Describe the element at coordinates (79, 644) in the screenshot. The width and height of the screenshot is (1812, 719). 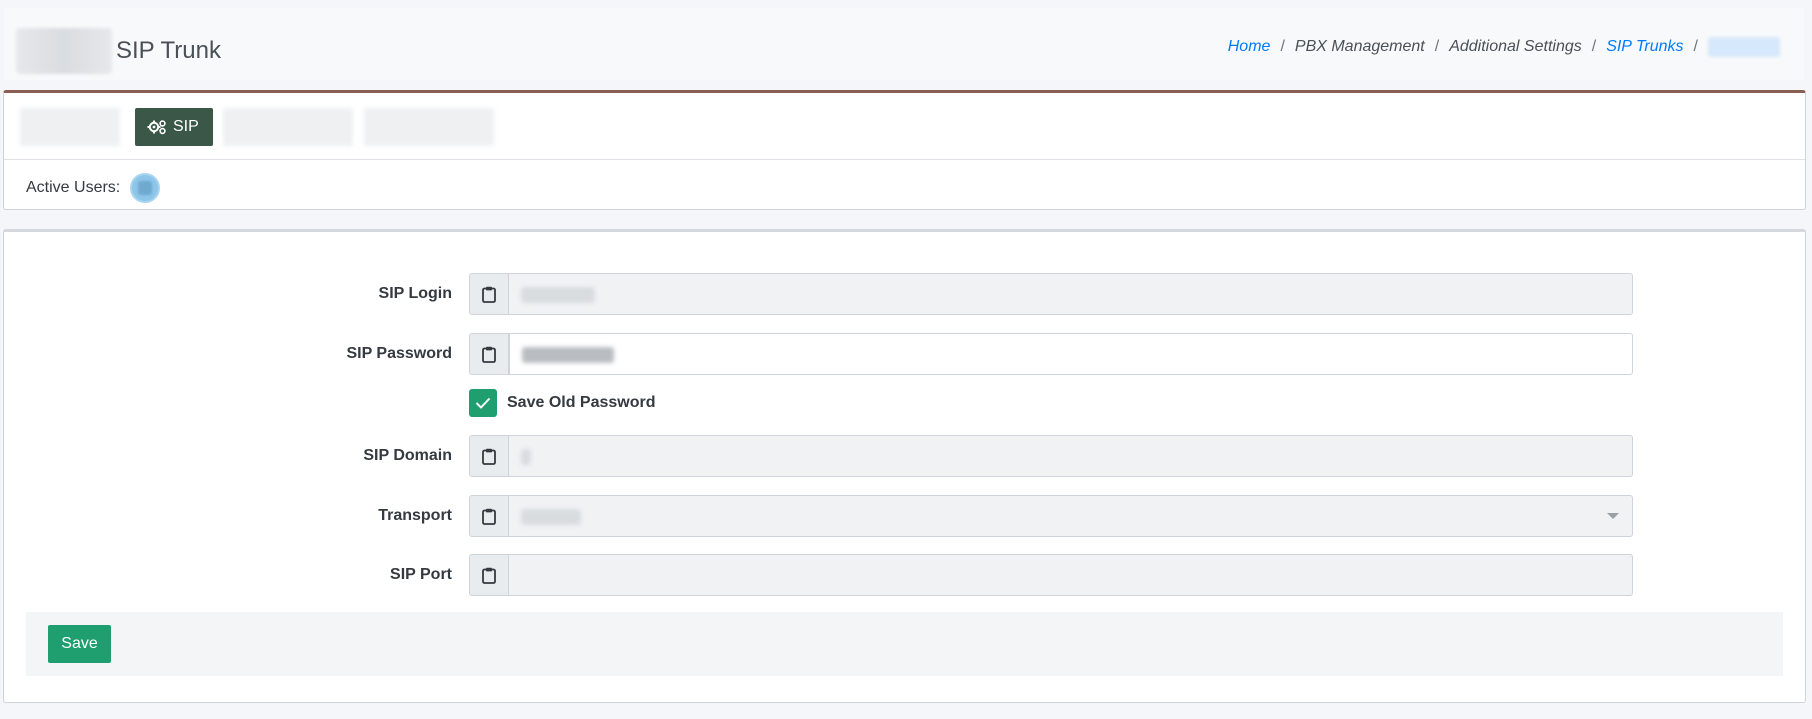
I see `save-button: Save` at that location.